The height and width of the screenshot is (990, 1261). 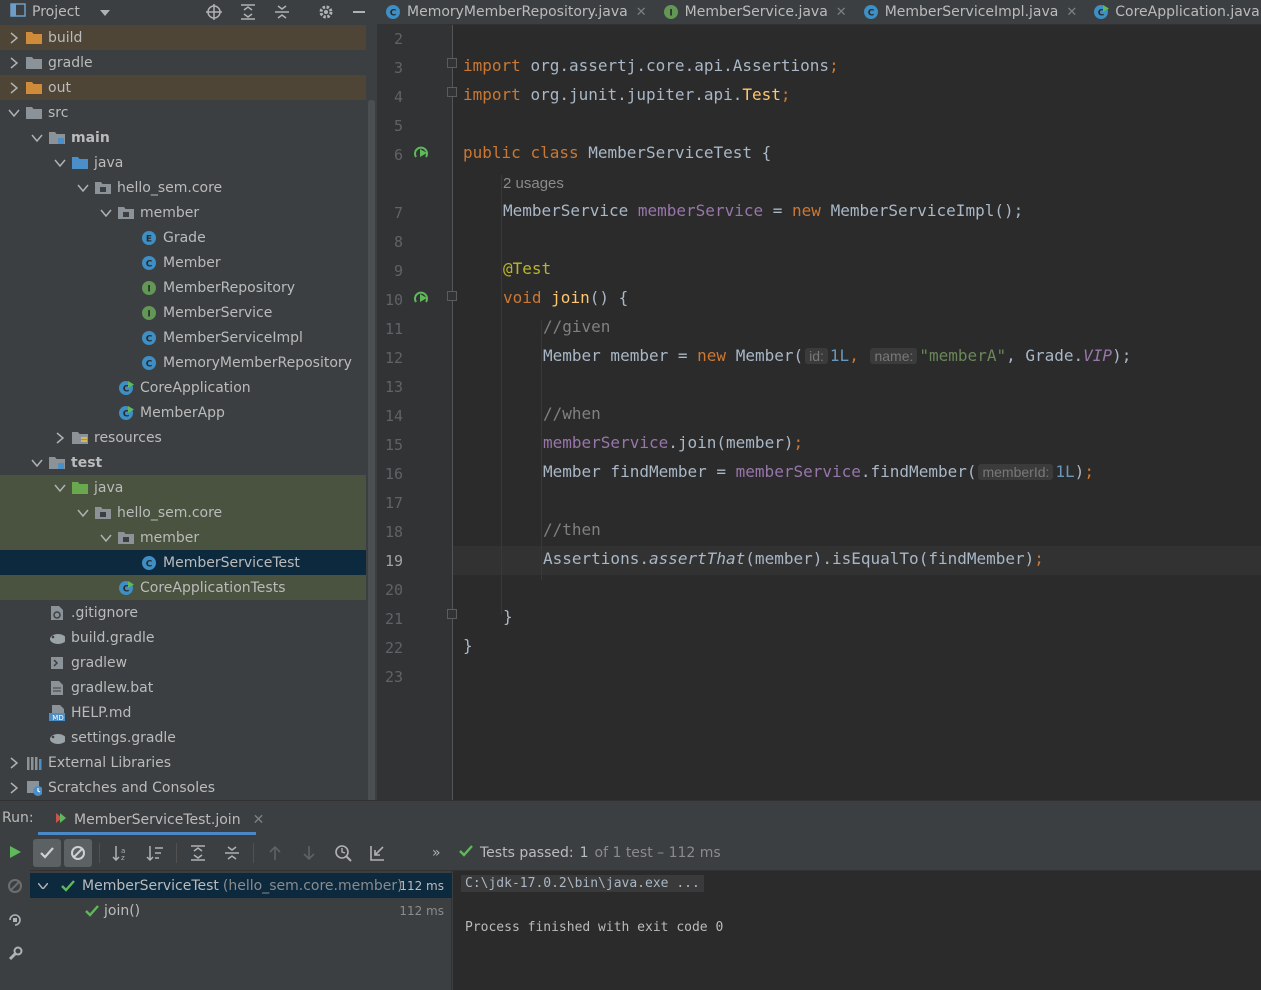 What do you see at coordinates (377, 853) in the screenshot?
I see `import-tests-icon` at bounding box center [377, 853].